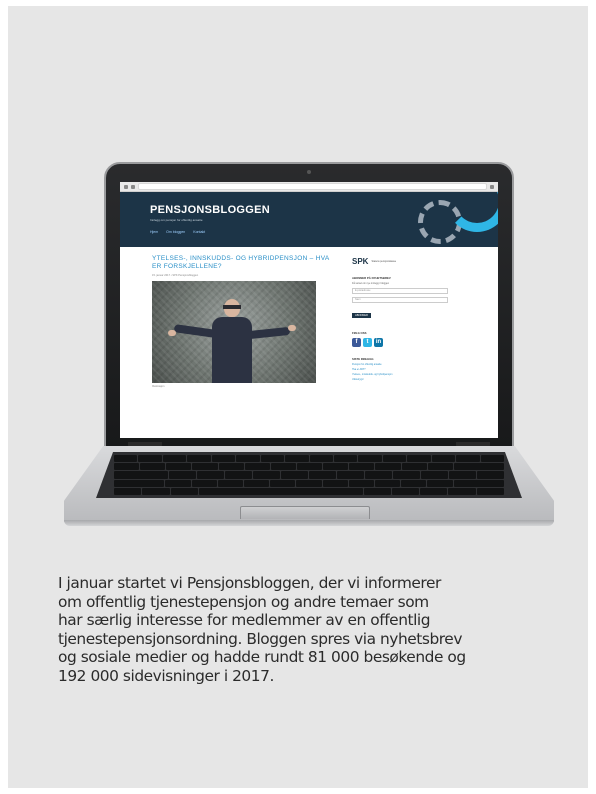 The width and height of the screenshot is (596, 794). Describe the element at coordinates (309, 172) in the screenshot. I see `camera-icon` at that location.